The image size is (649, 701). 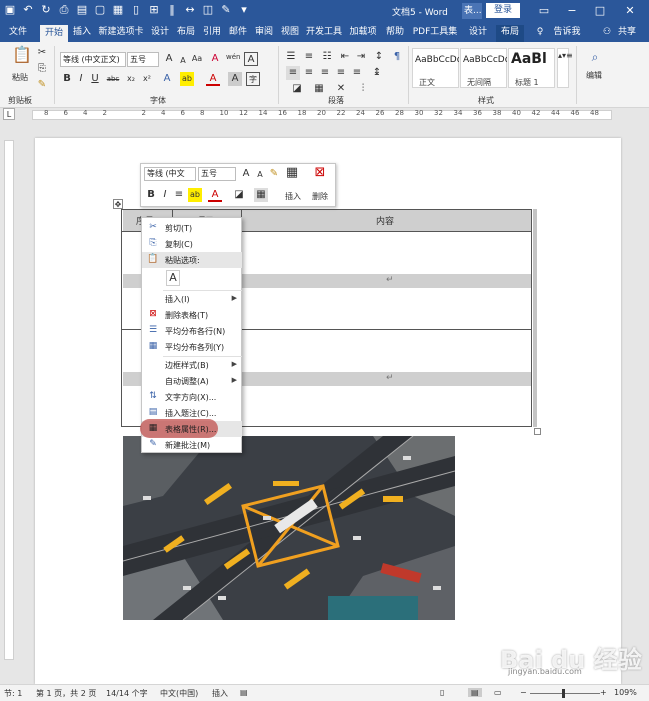 I want to click on numbering-icon: ≡, so click(x=309, y=57).